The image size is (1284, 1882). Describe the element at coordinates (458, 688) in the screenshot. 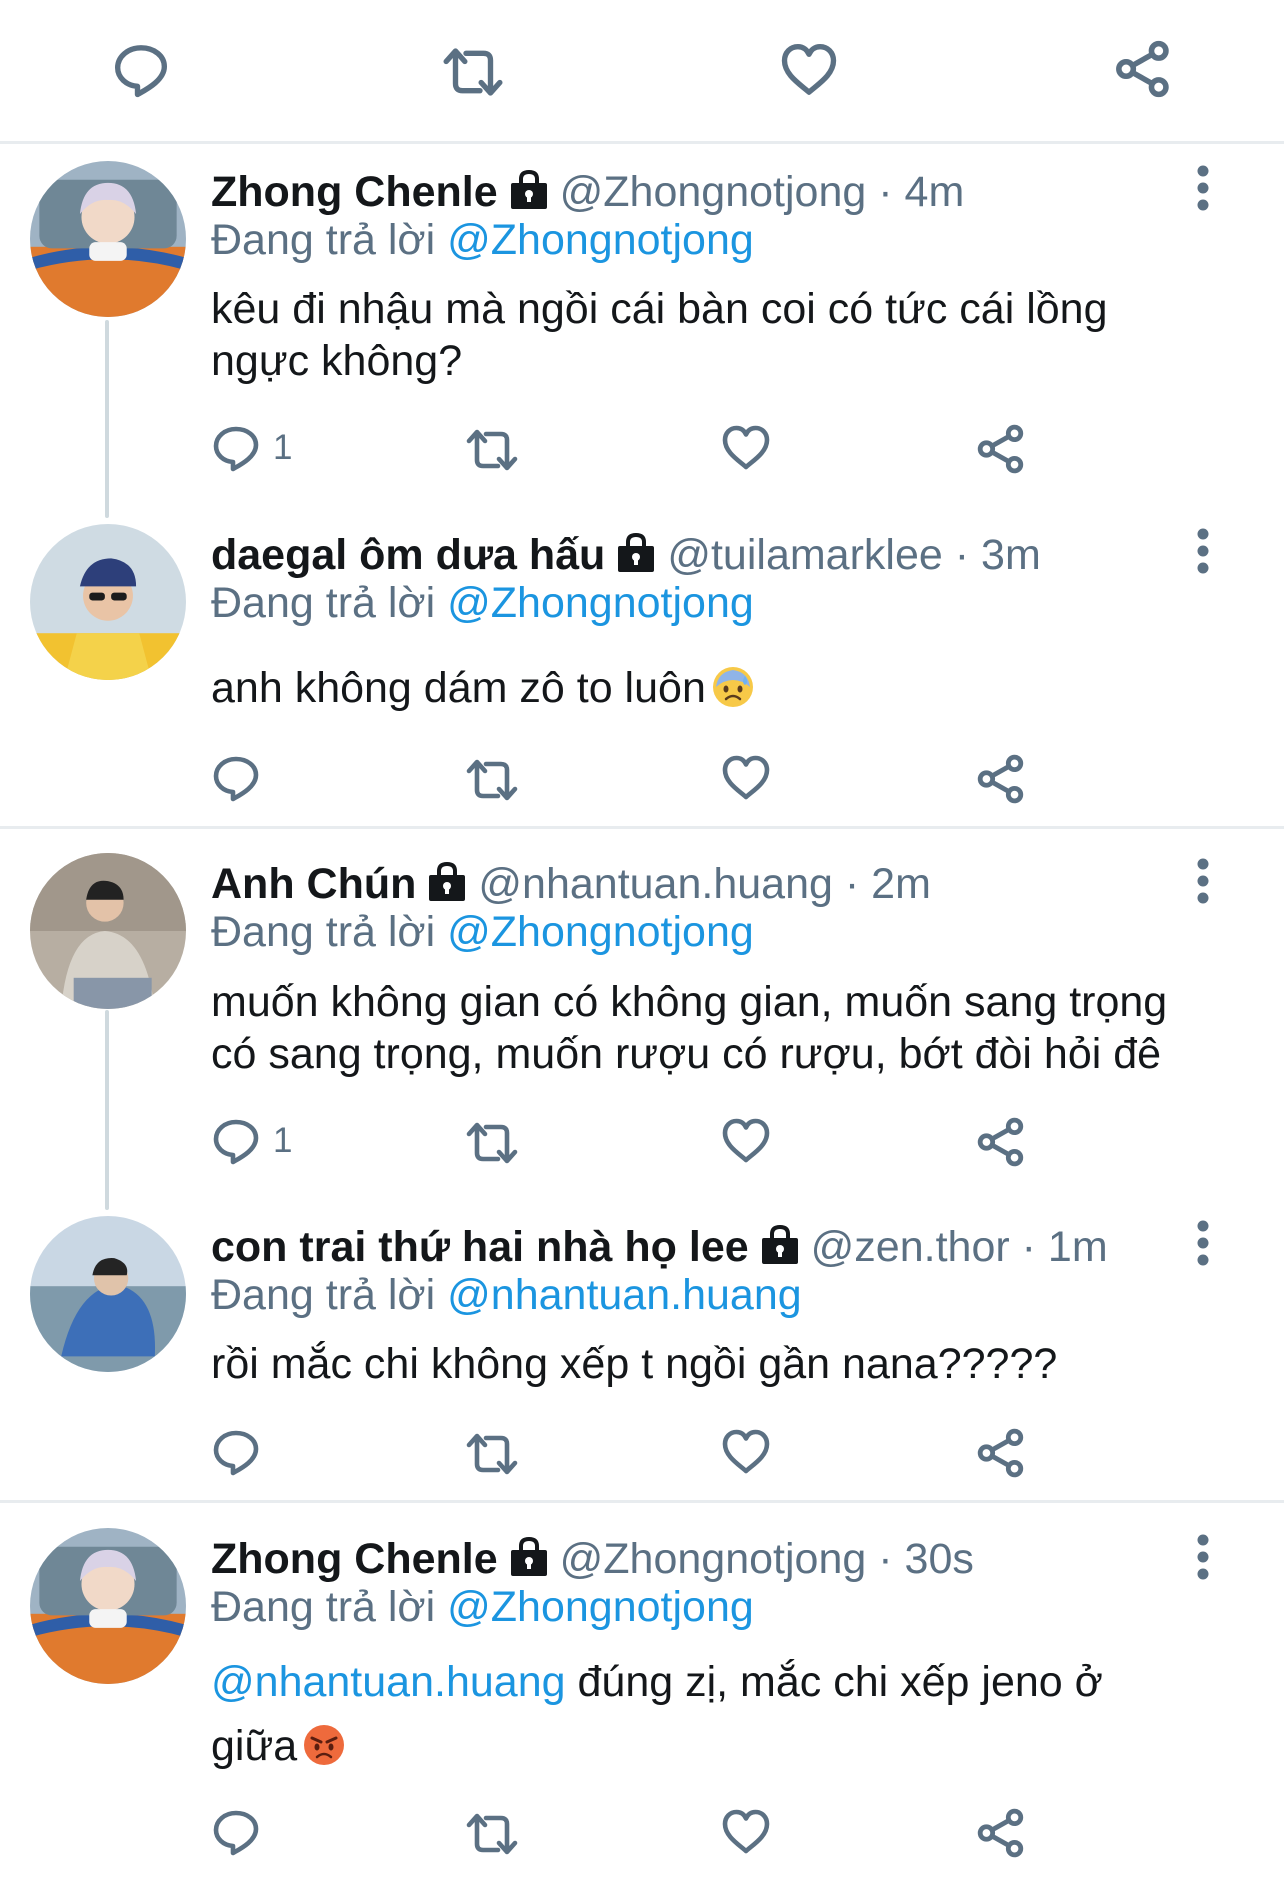

I see `tweet-text: anh không dám zô to luôn` at that location.